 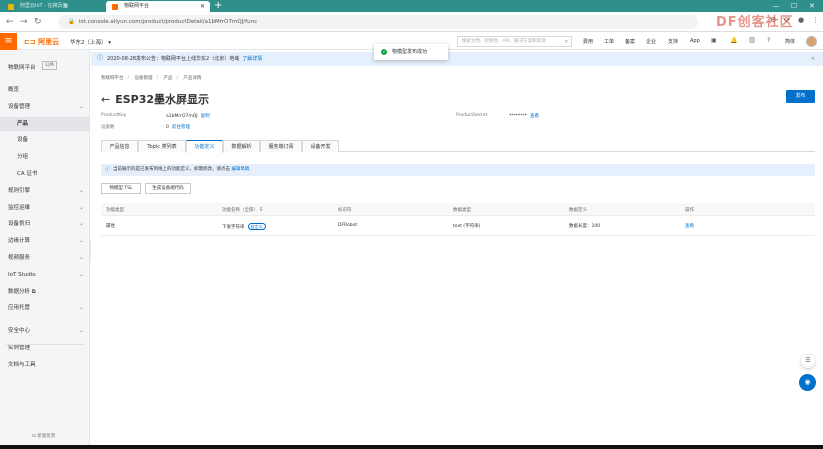 What do you see at coordinates (252, 59) in the screenshot?
I see `announcement-link: 了解详情` at bounding box center [252, 59].